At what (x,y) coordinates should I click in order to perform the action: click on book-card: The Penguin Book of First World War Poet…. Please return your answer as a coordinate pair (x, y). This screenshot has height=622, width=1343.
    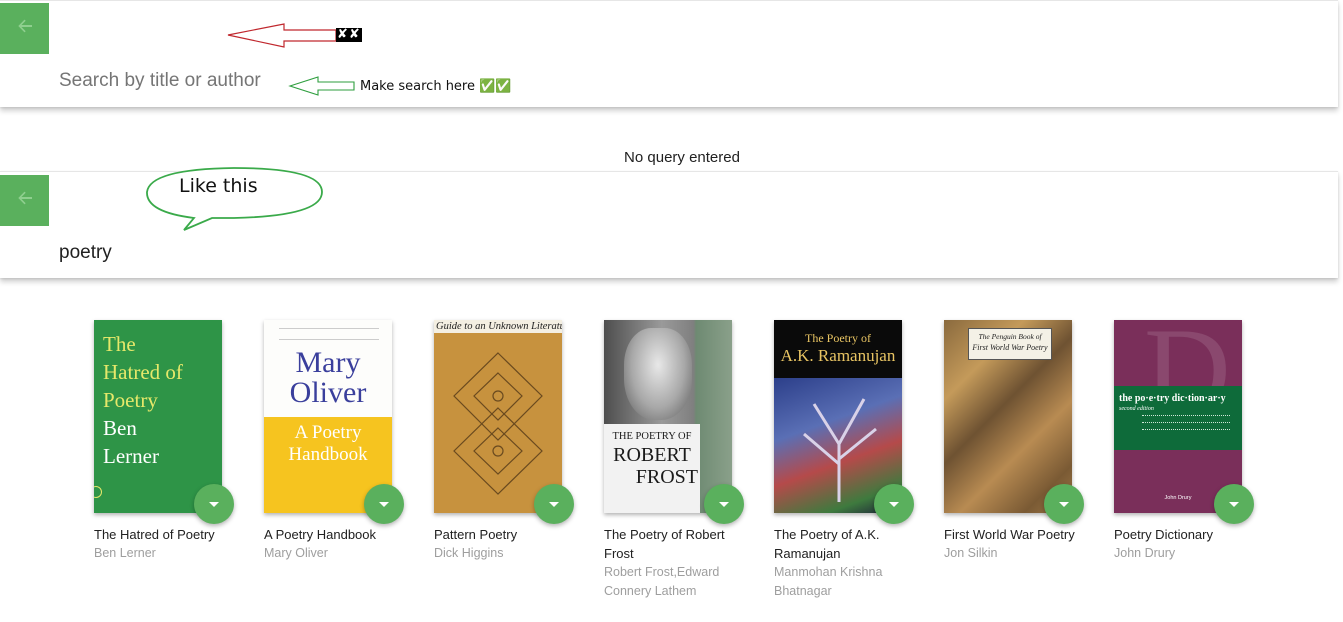
    Looking at the image, I should click on (1019, 441).